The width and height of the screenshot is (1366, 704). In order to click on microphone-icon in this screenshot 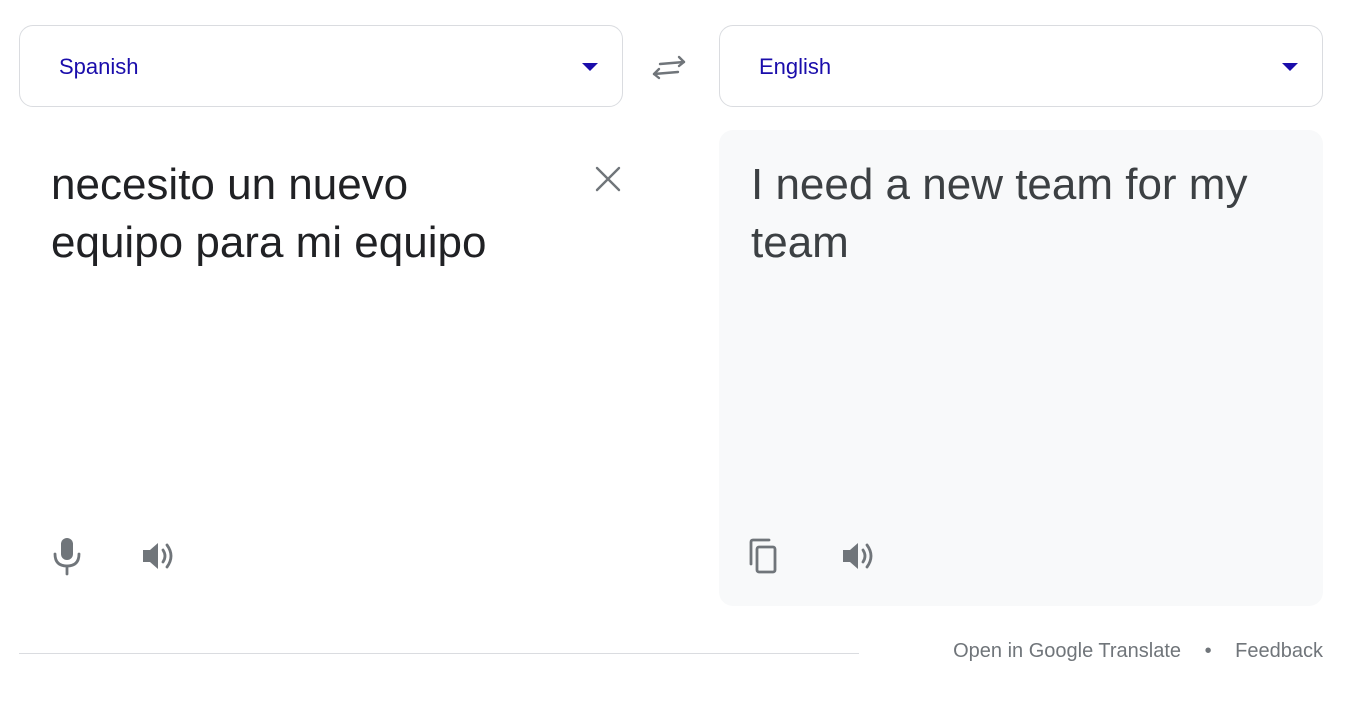, I will do `click(67, 557)`.